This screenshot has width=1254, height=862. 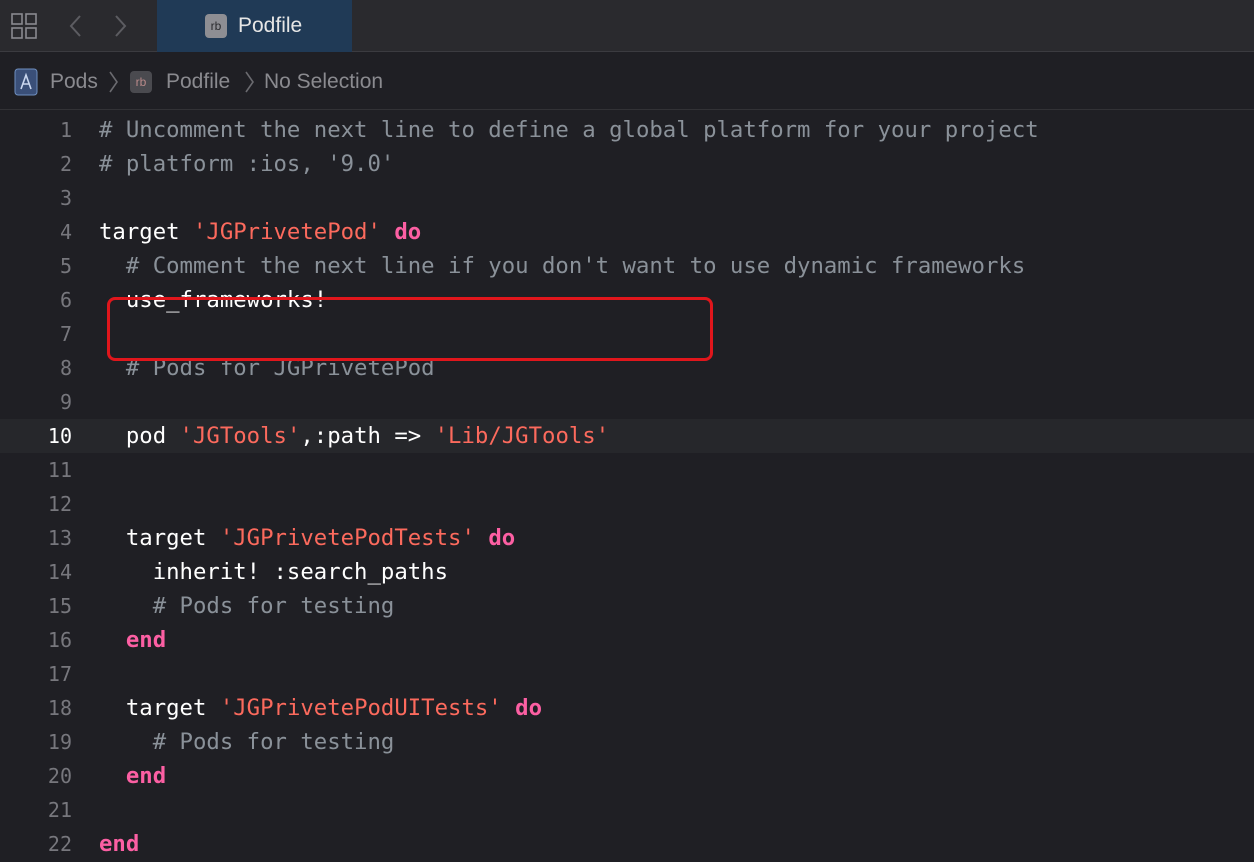 I want to click on code-line: 18 target 'JGPrivetePodUITests' do, so click(x=627, y=708).